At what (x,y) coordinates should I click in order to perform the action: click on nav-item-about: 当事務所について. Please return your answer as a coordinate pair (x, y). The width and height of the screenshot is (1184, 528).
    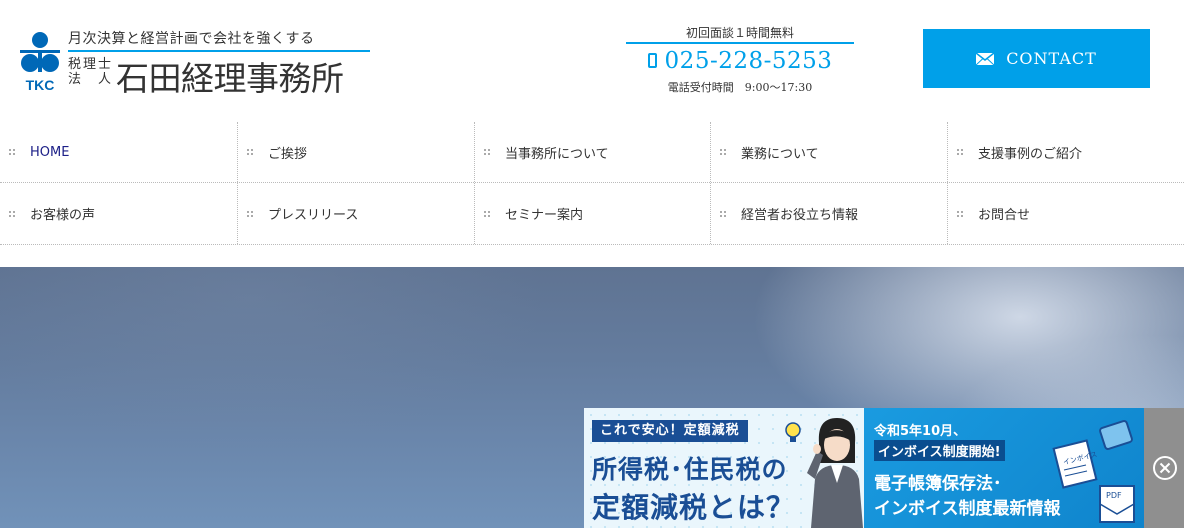
    Looking at the image, I should click on (592, 152).